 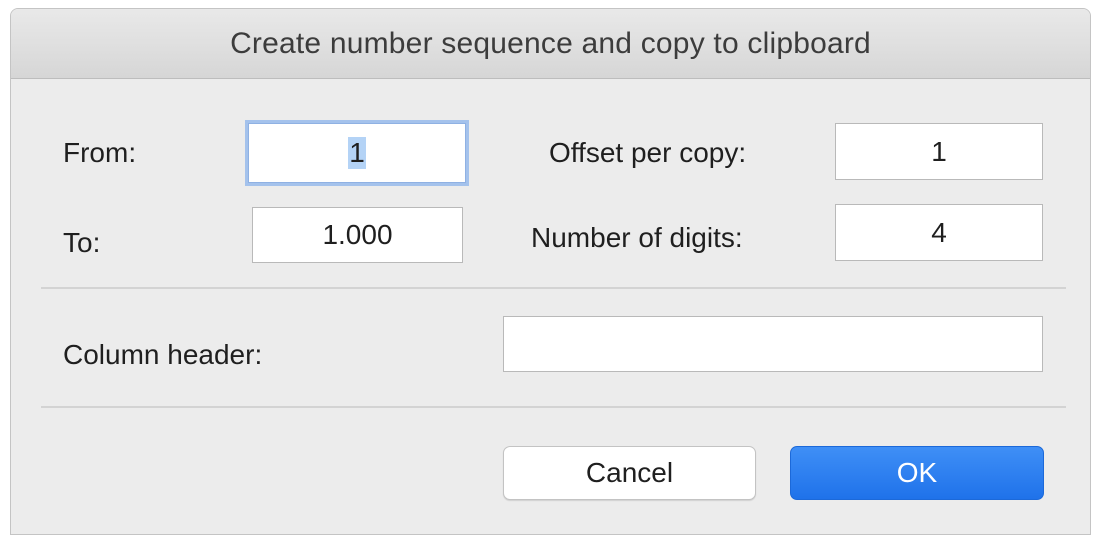 I want to click on from-input: 1, so click(x=357, y=153).